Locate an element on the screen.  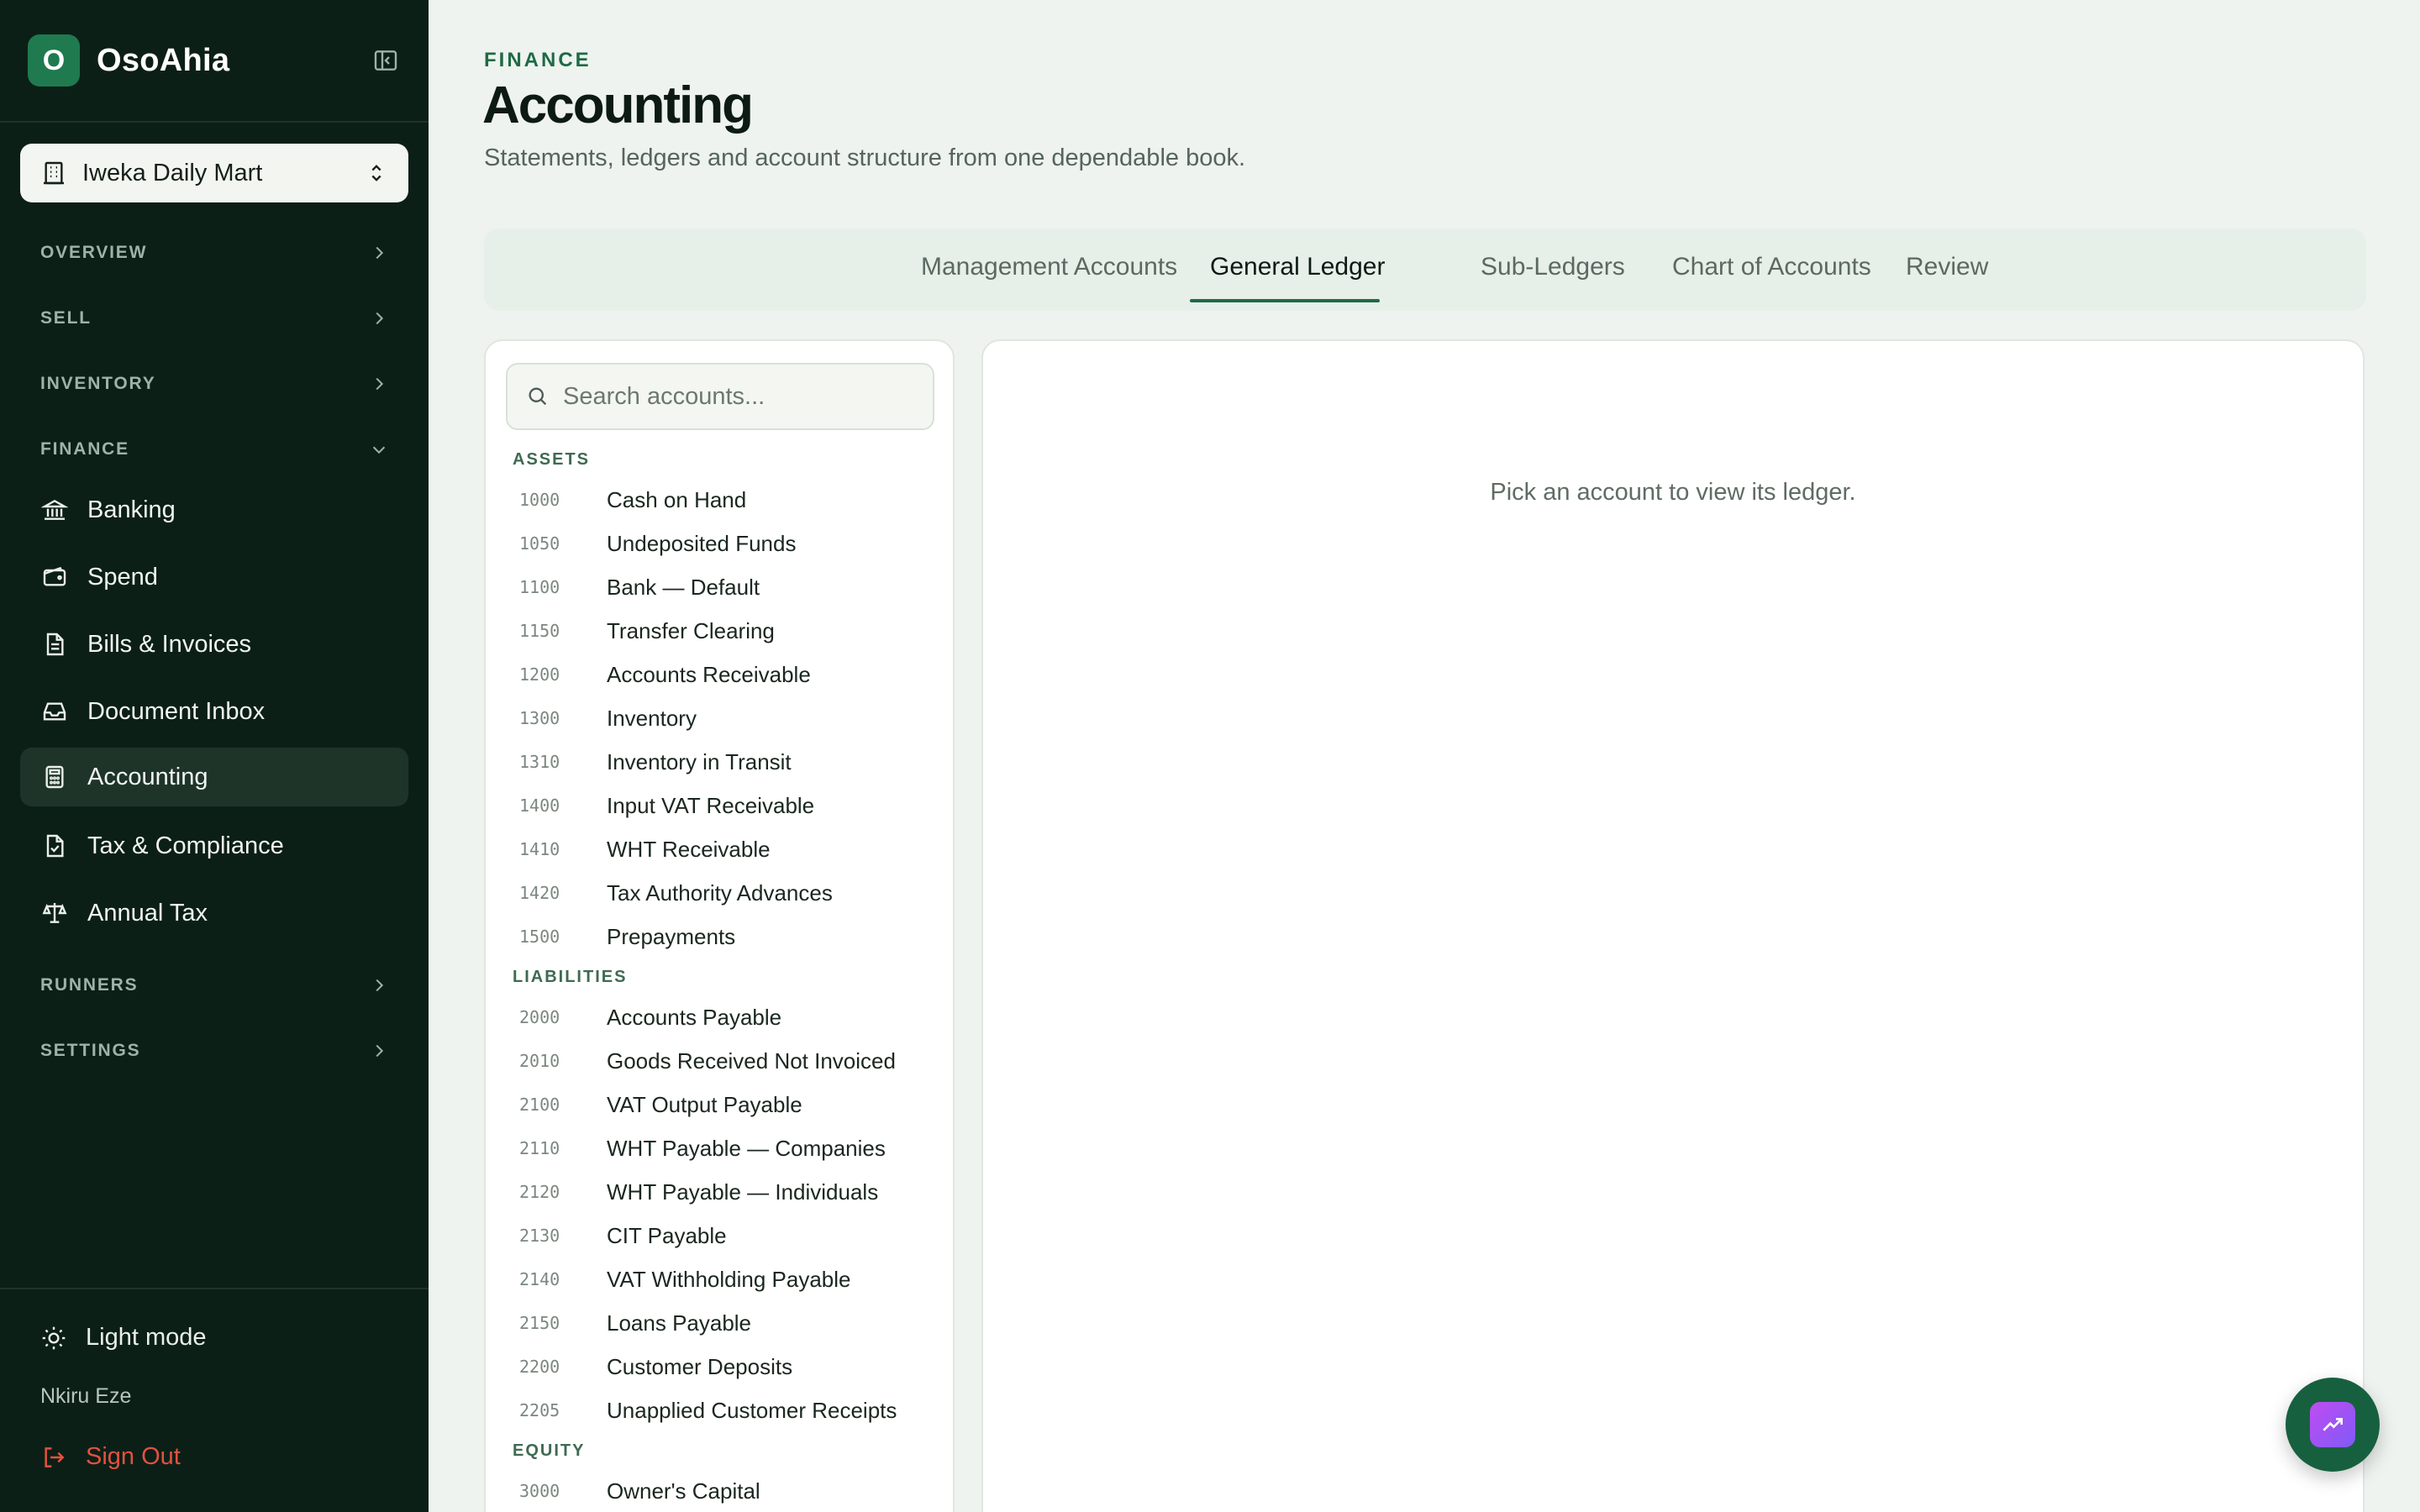
account-name: Owner's Capital is located at coordinates (683, 1491).